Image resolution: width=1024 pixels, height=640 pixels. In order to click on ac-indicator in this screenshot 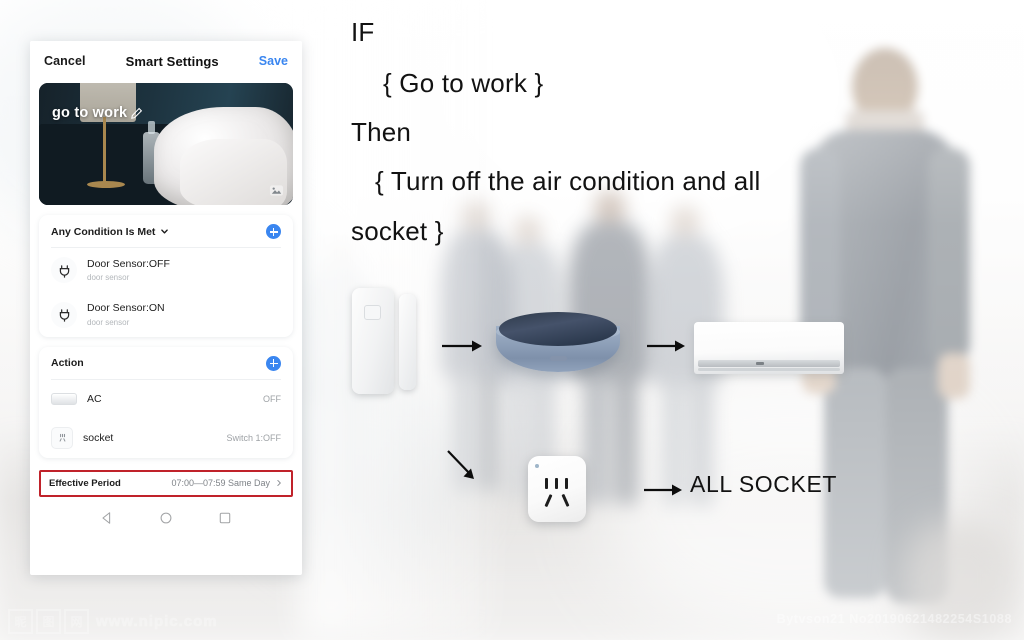, I will do `click(760, 363)`.